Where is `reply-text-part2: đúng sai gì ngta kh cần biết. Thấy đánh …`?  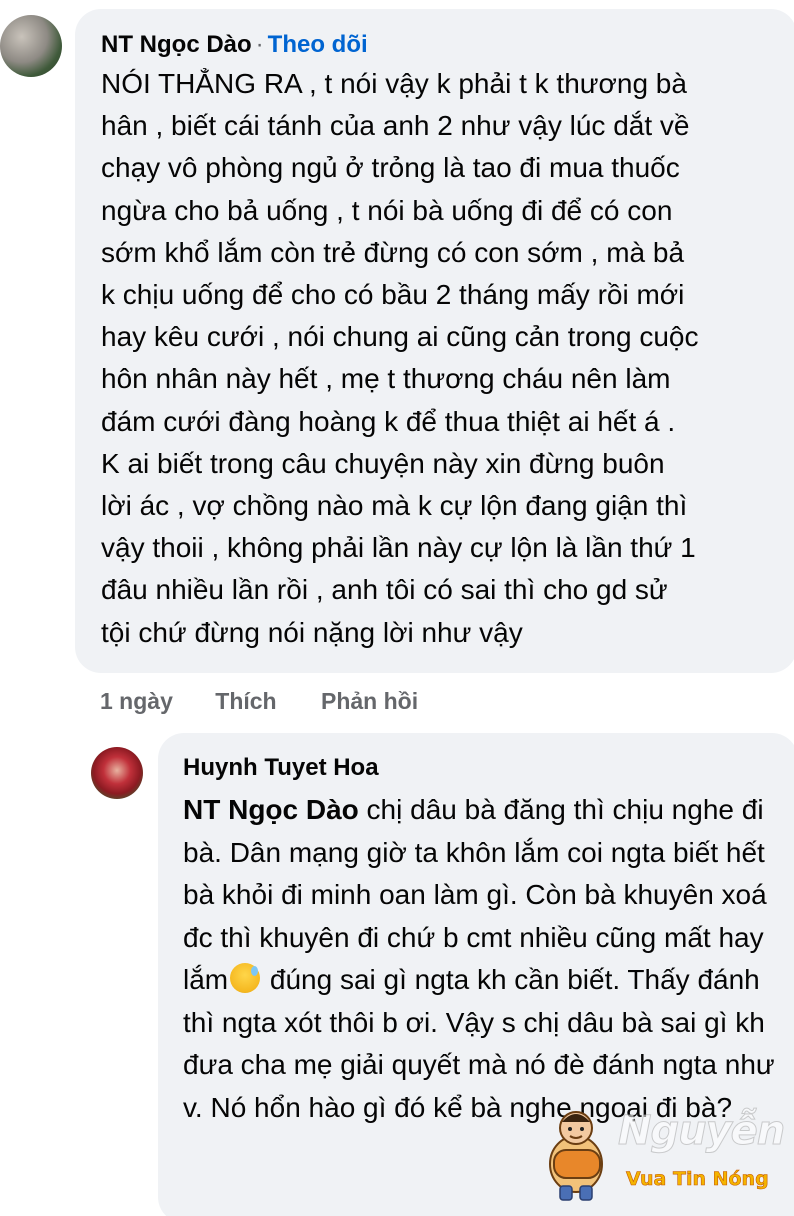 reply-text-part2: đúng sai gì ngta kh cần biết. Thấy đánh … is located at coordinates (479, 1043).